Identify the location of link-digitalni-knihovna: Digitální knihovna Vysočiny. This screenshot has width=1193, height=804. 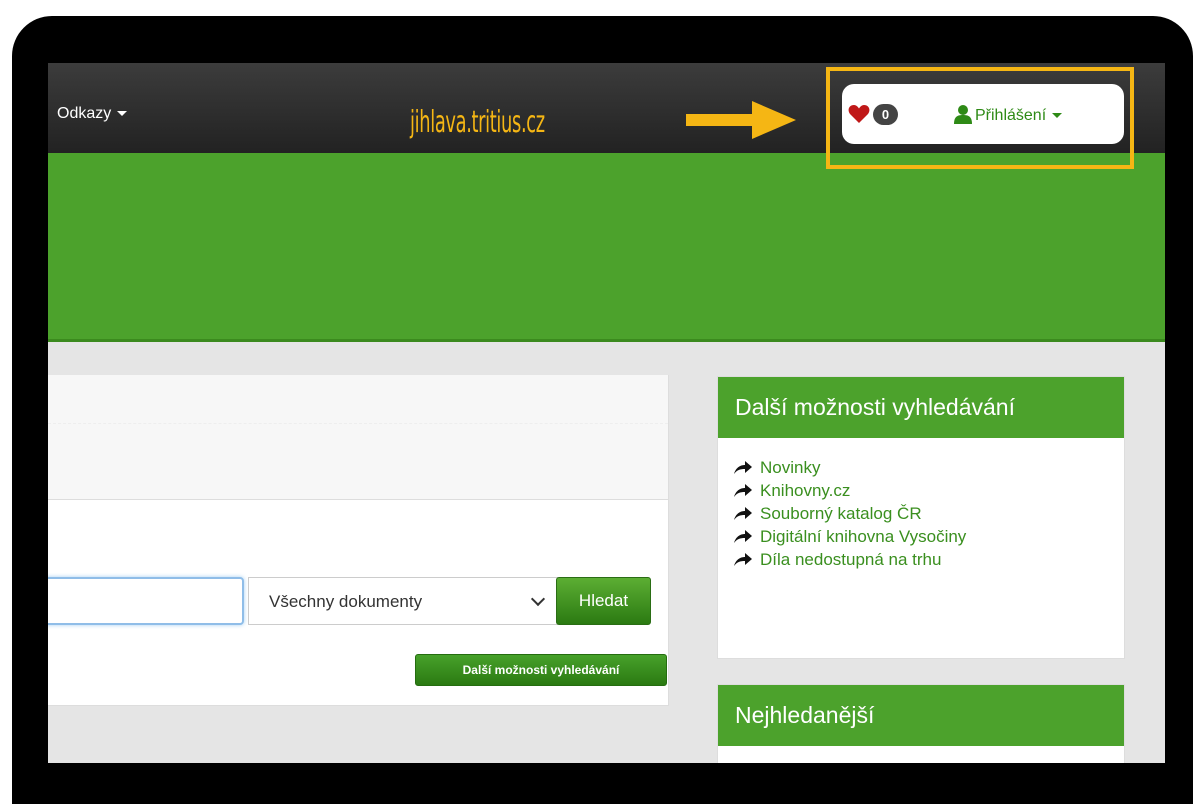
(929, 536).